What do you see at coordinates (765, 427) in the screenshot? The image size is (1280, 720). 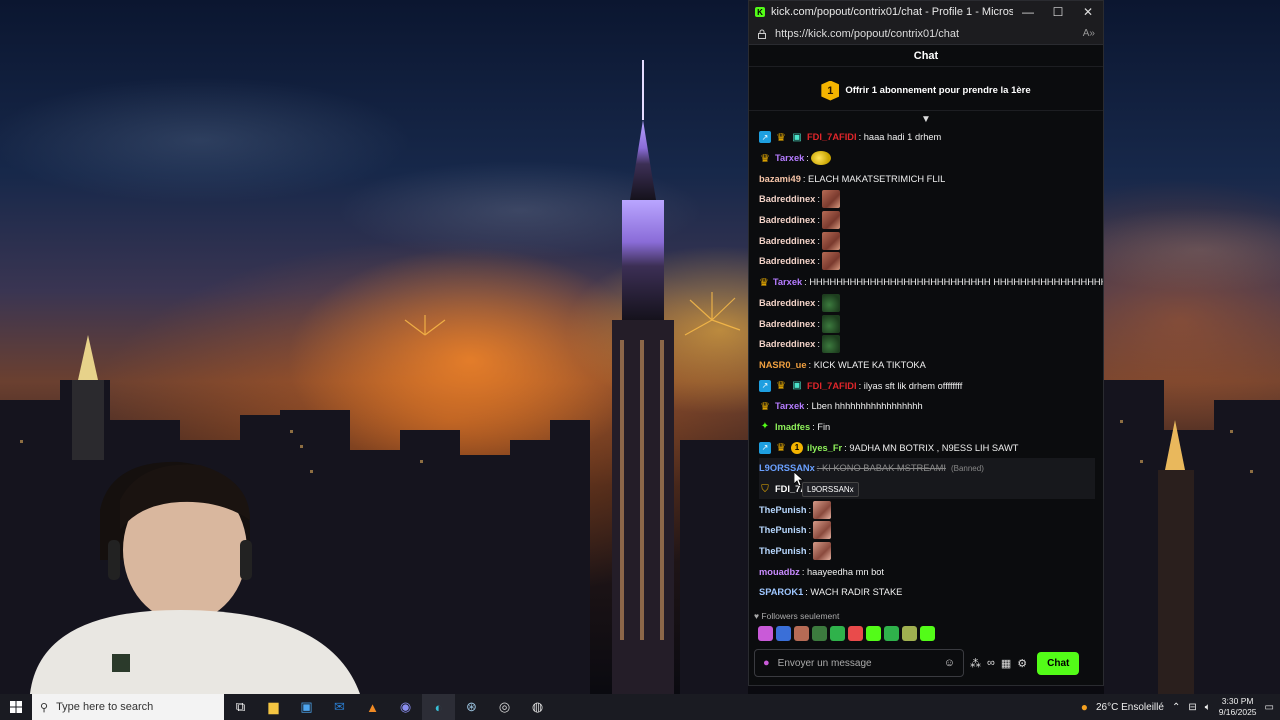 I see `gift-badge-icon: ✦` at bounding box center [765, 427].